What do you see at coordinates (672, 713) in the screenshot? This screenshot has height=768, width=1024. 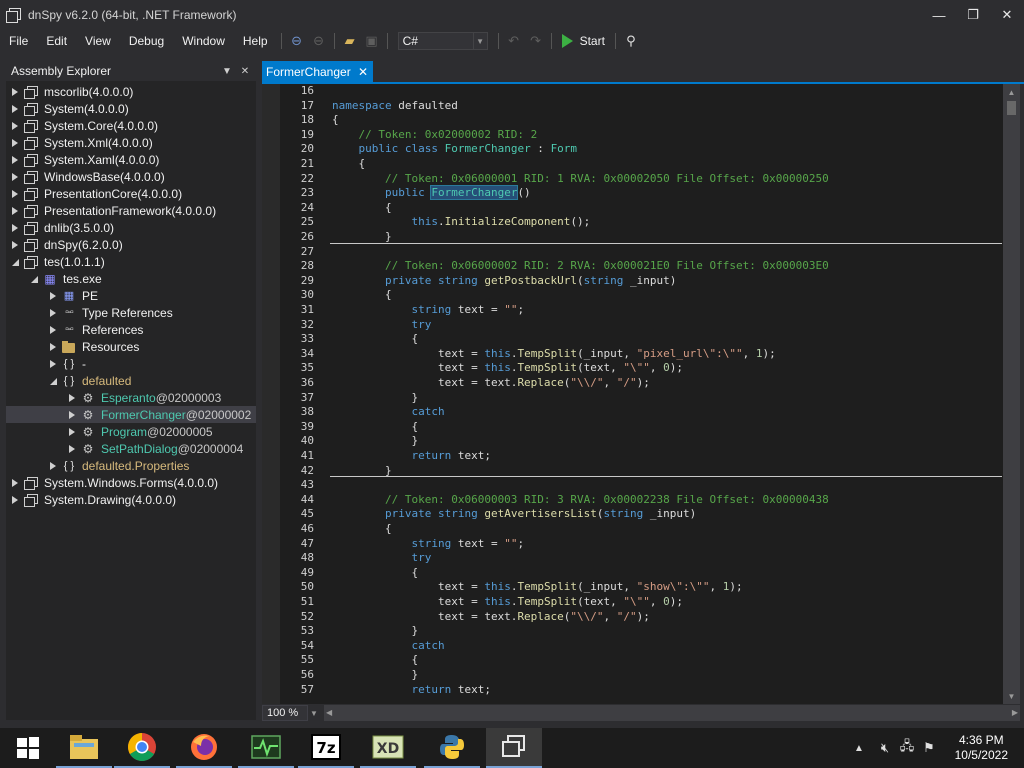 I see `horizontal-scrollbar: ◀ ▶` at bounding box center [672, 713].